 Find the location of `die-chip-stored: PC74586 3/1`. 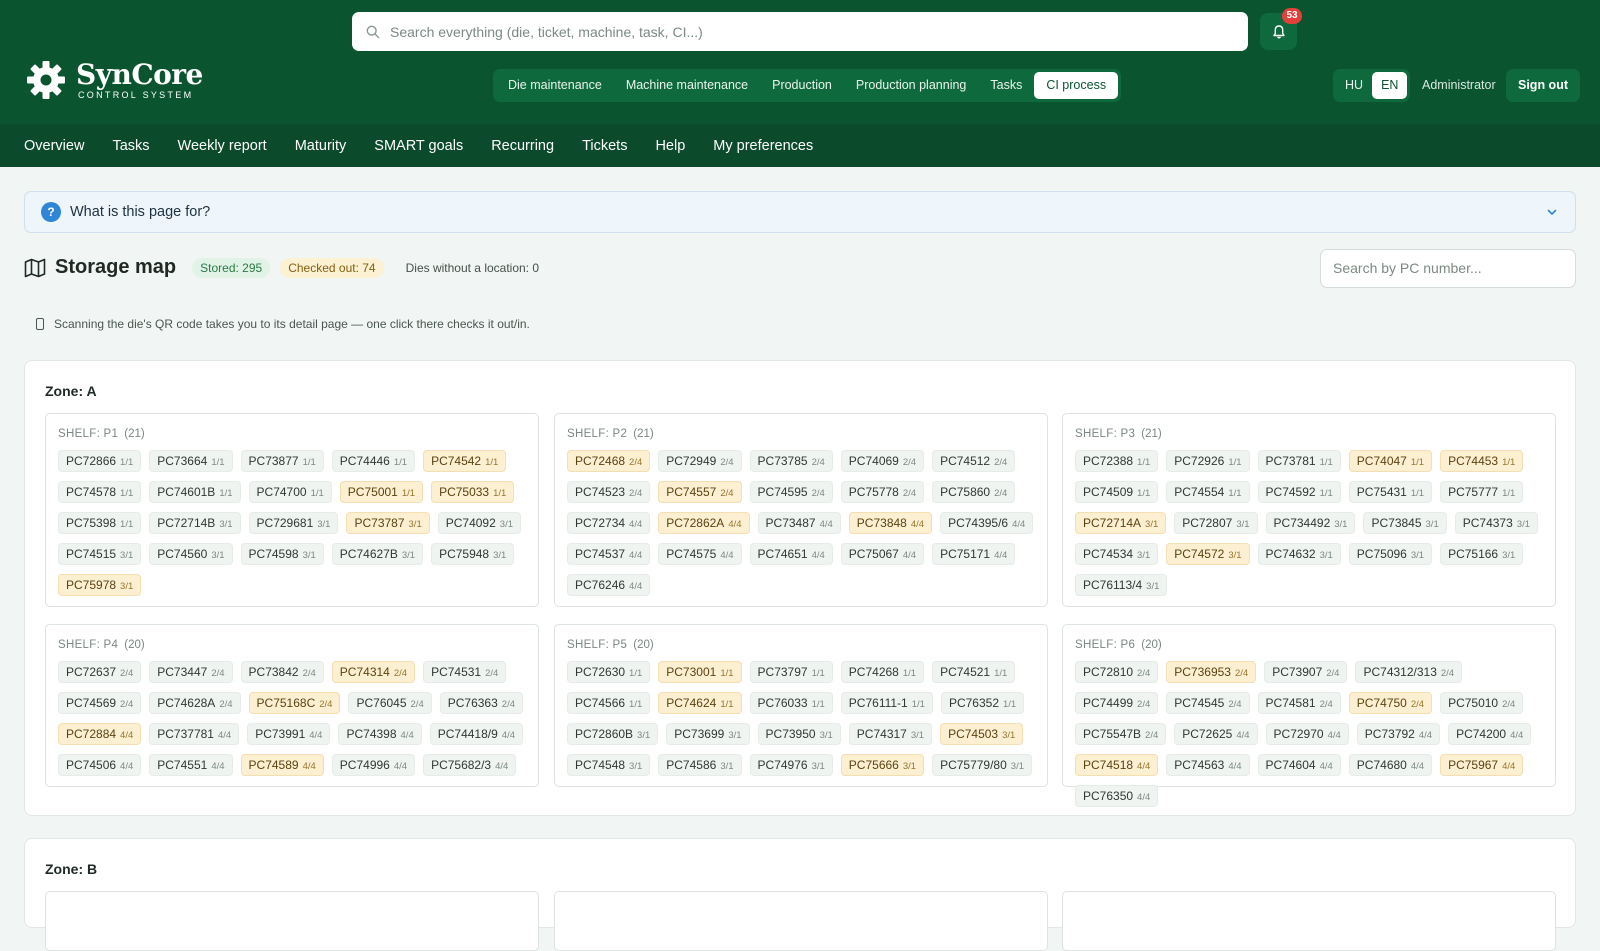

die-chip-stored: PC74586 3/1 is located at coordinates (700, 765).